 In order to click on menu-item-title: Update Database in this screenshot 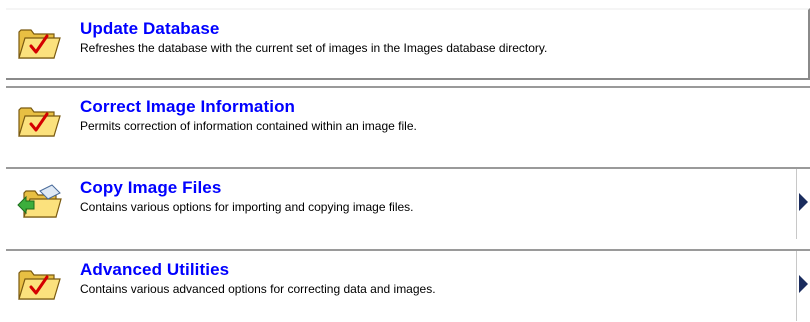, I will do `click(150, 28)`.